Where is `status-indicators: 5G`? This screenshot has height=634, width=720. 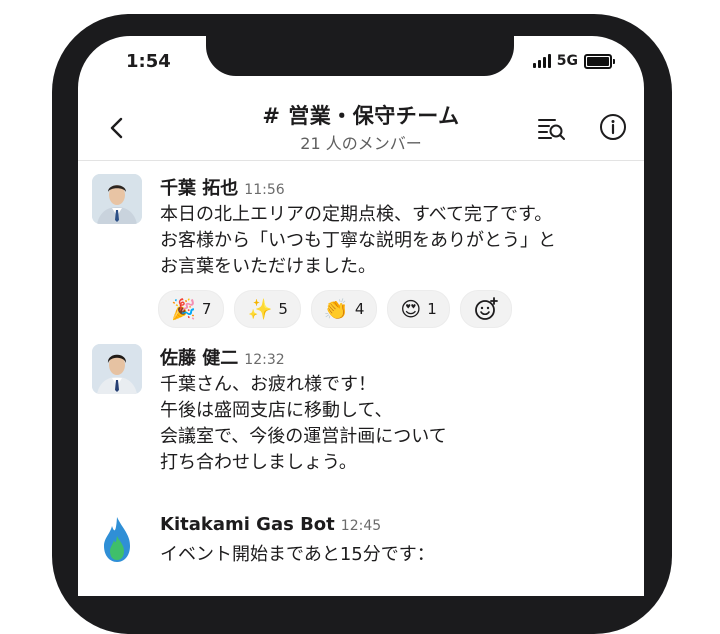 status-indicators: 5G is located at coordinates (573, 61).